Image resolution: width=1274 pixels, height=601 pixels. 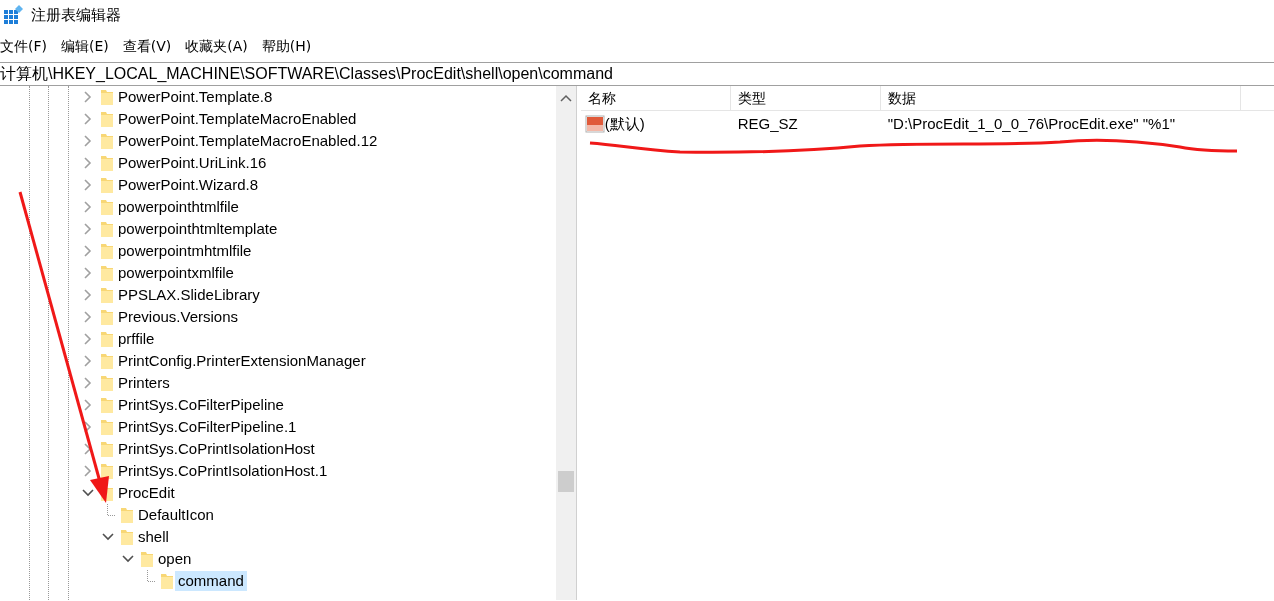 What do you see at coordinates (805, 98) in the screenshot?
I see `column-header: 类型` at bounding box center [805, 98].